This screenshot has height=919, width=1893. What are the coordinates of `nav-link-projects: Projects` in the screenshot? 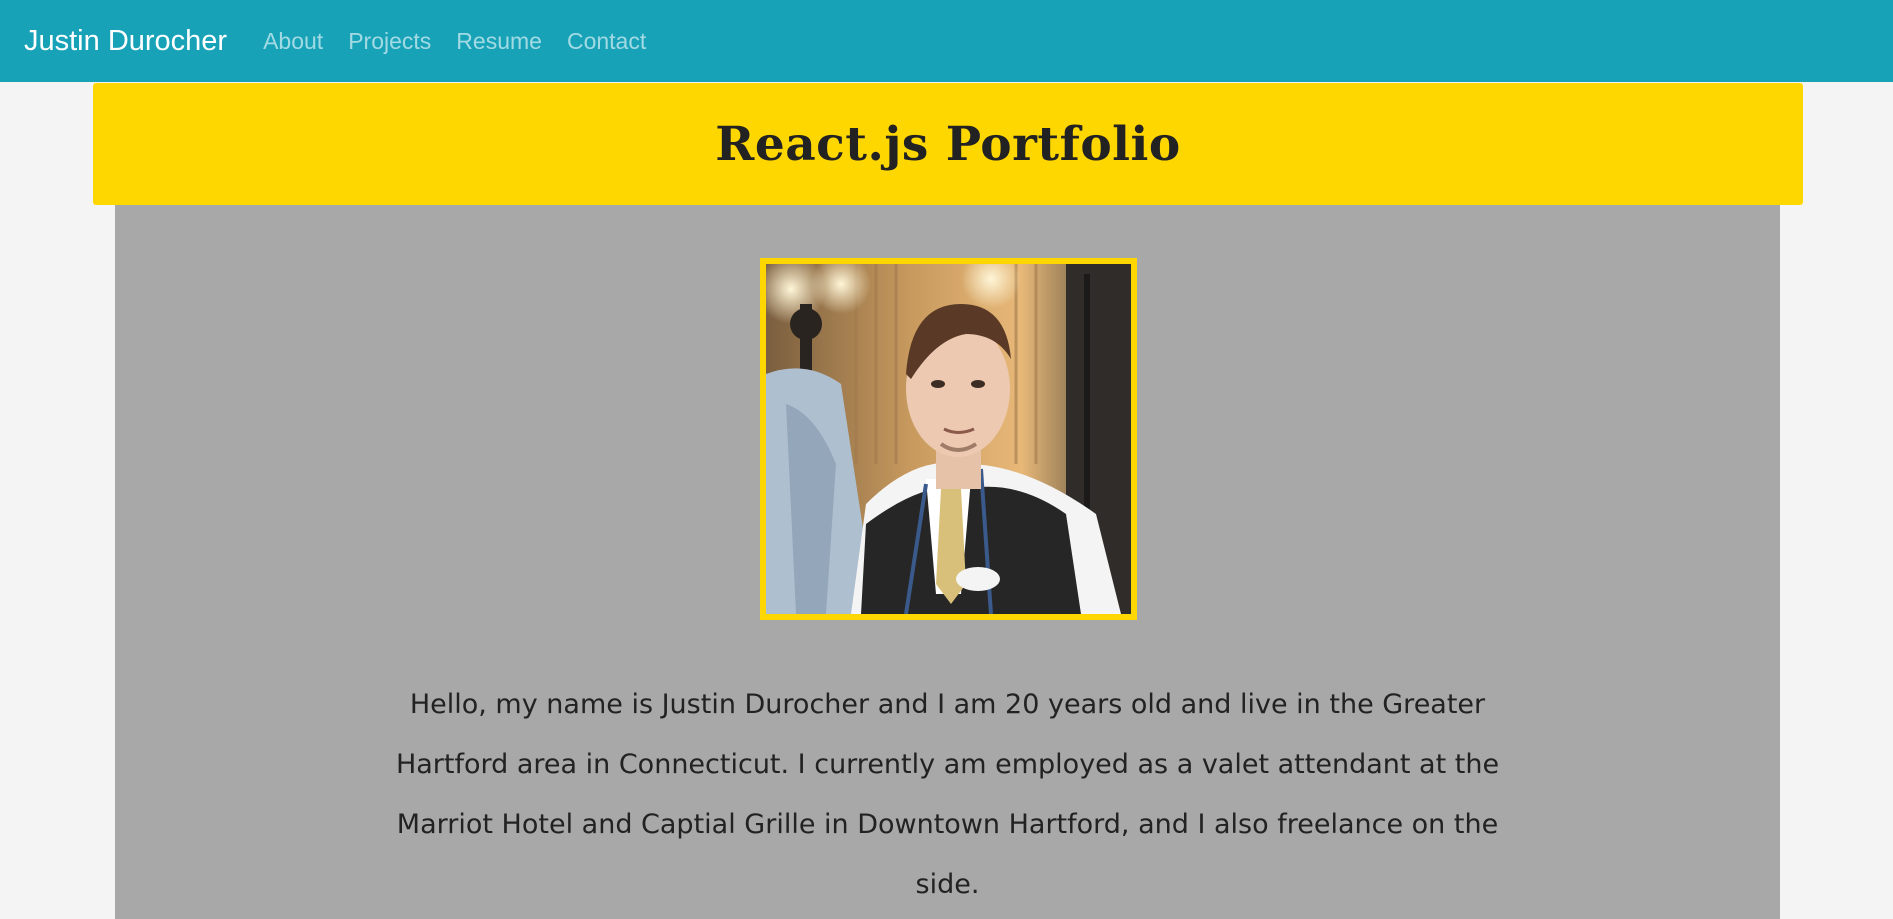 It's located at (389, 41).